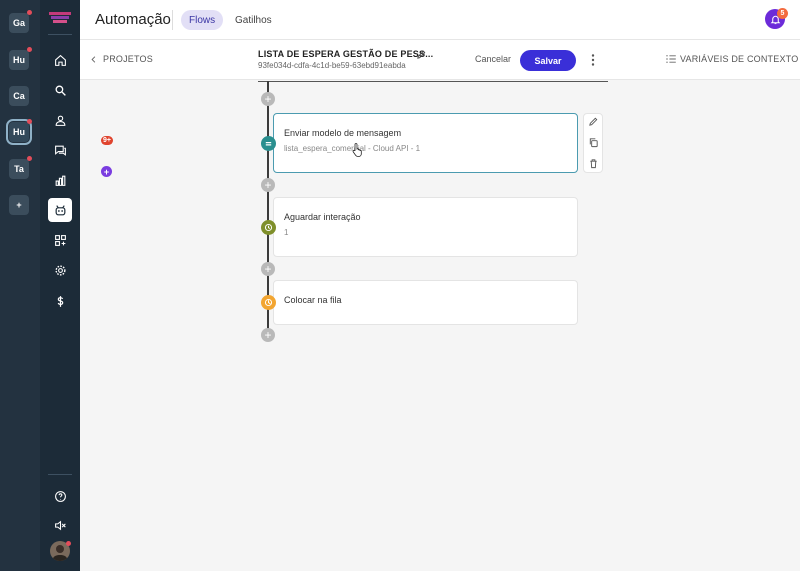 Image resolution: width=800 pixels, height=571 pixels. I want to click on nav-integrations, so click(60, 240).